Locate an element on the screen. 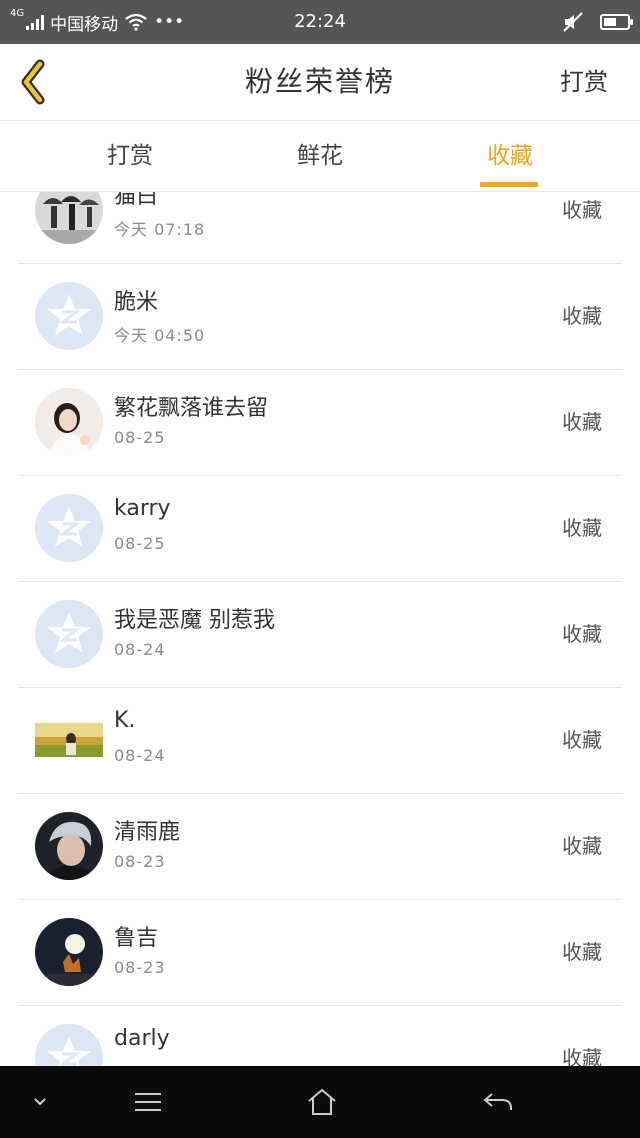 The image size is (640, 1138). timestamp: 今天 07:18 is located at coordinates (160, 229).